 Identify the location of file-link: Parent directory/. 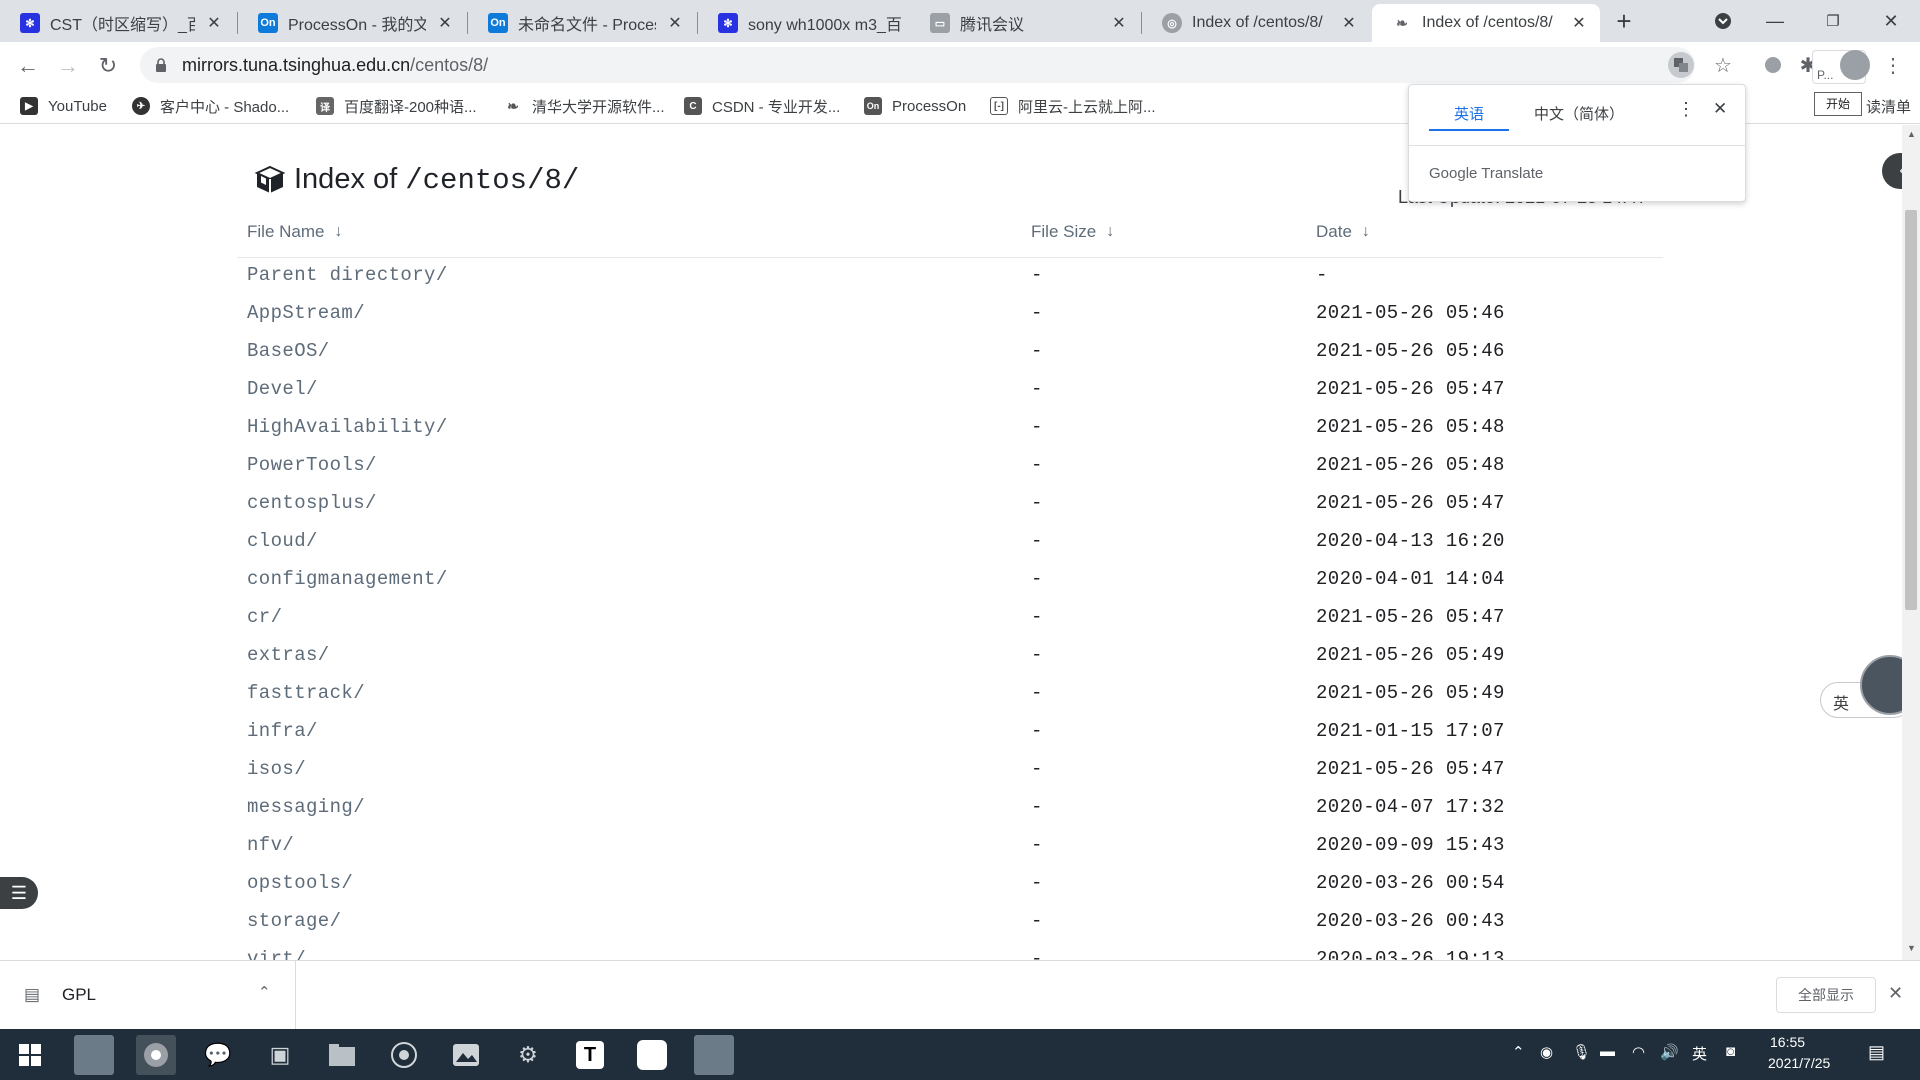
(347, 275).